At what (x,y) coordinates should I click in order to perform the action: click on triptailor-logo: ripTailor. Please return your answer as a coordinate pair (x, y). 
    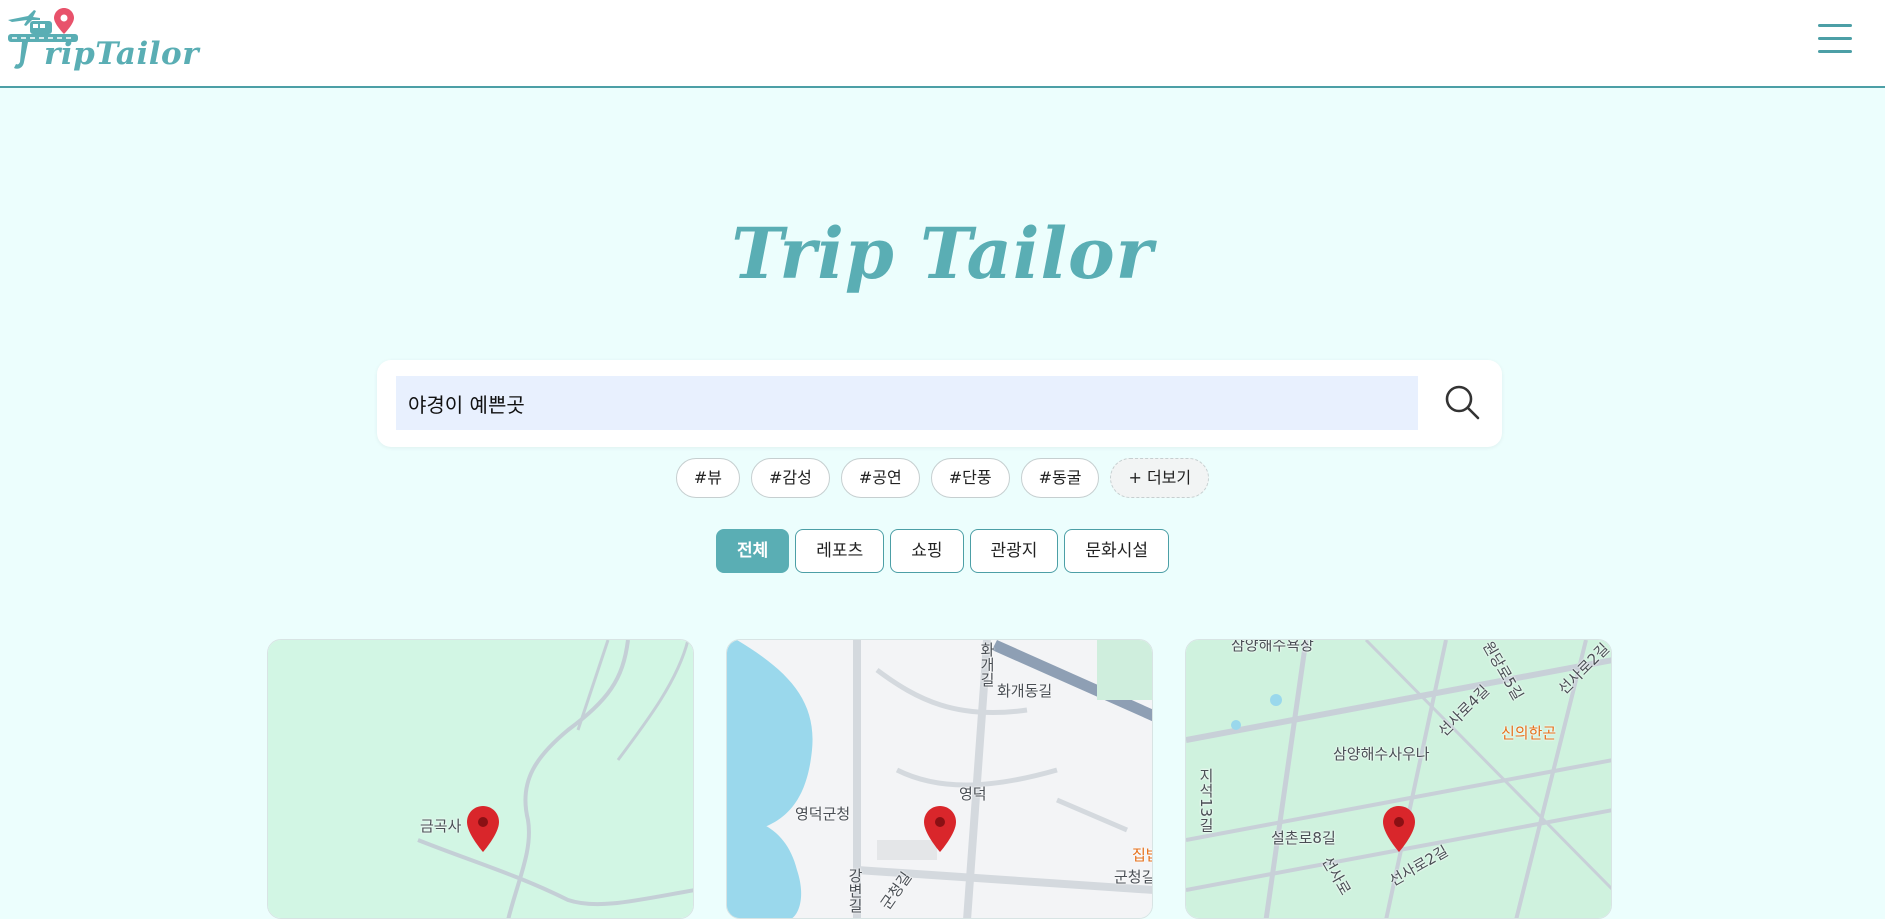
    Looking at the image, I should click on (106, 41).